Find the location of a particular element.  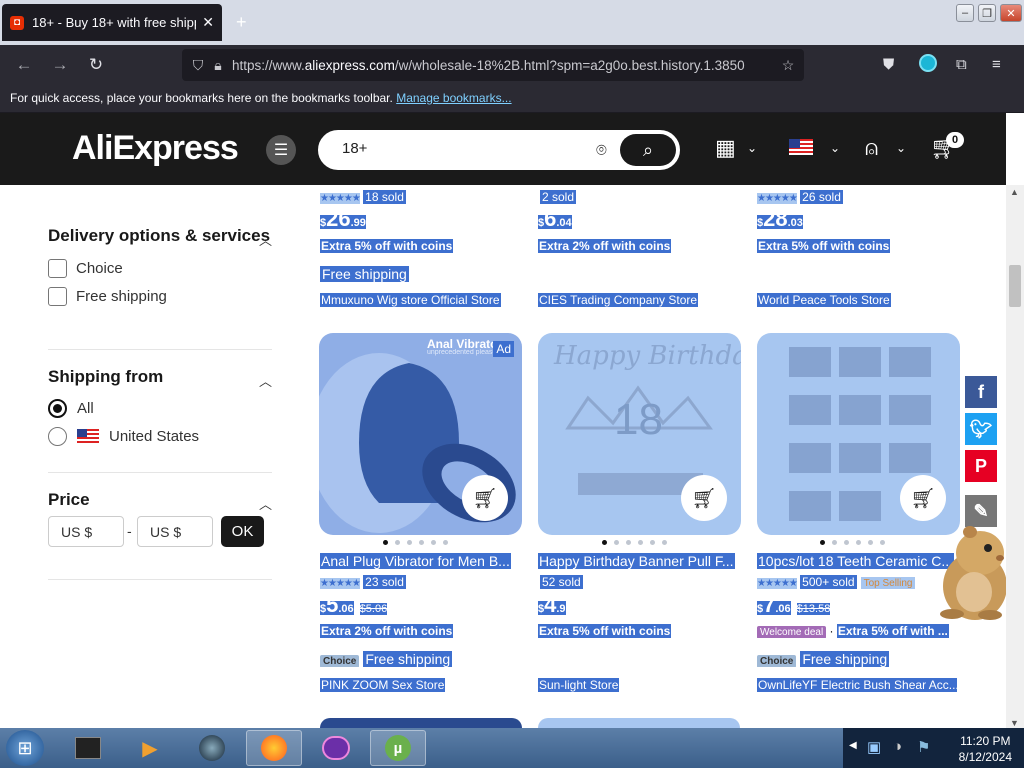

utorrent-icon: µ is located at coordinates (398, 748).